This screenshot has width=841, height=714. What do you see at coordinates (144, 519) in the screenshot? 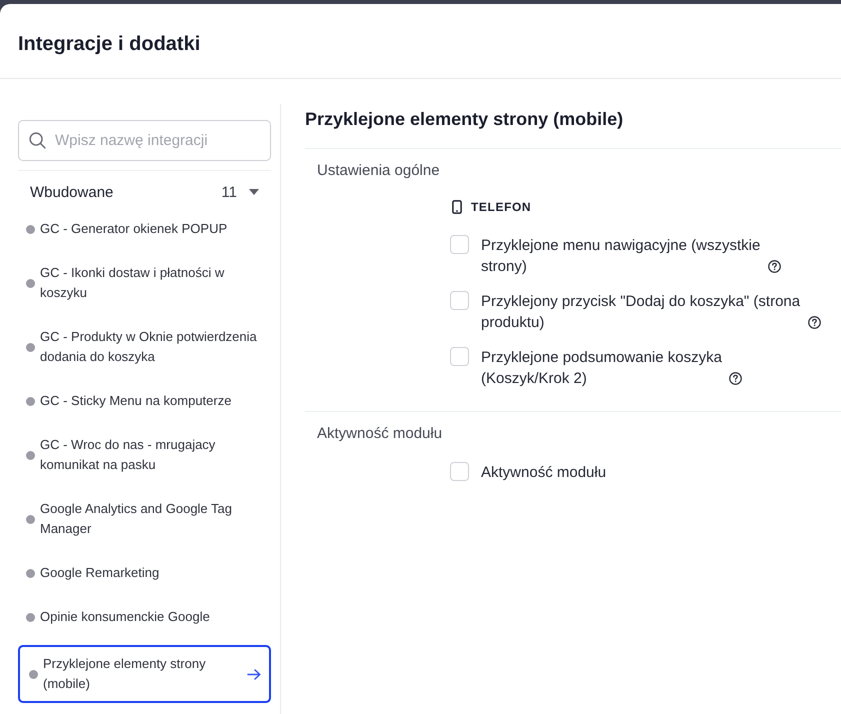
I see `integration-item: Google Analytics and Google Tag Manager` at bounding box center [144, 519].